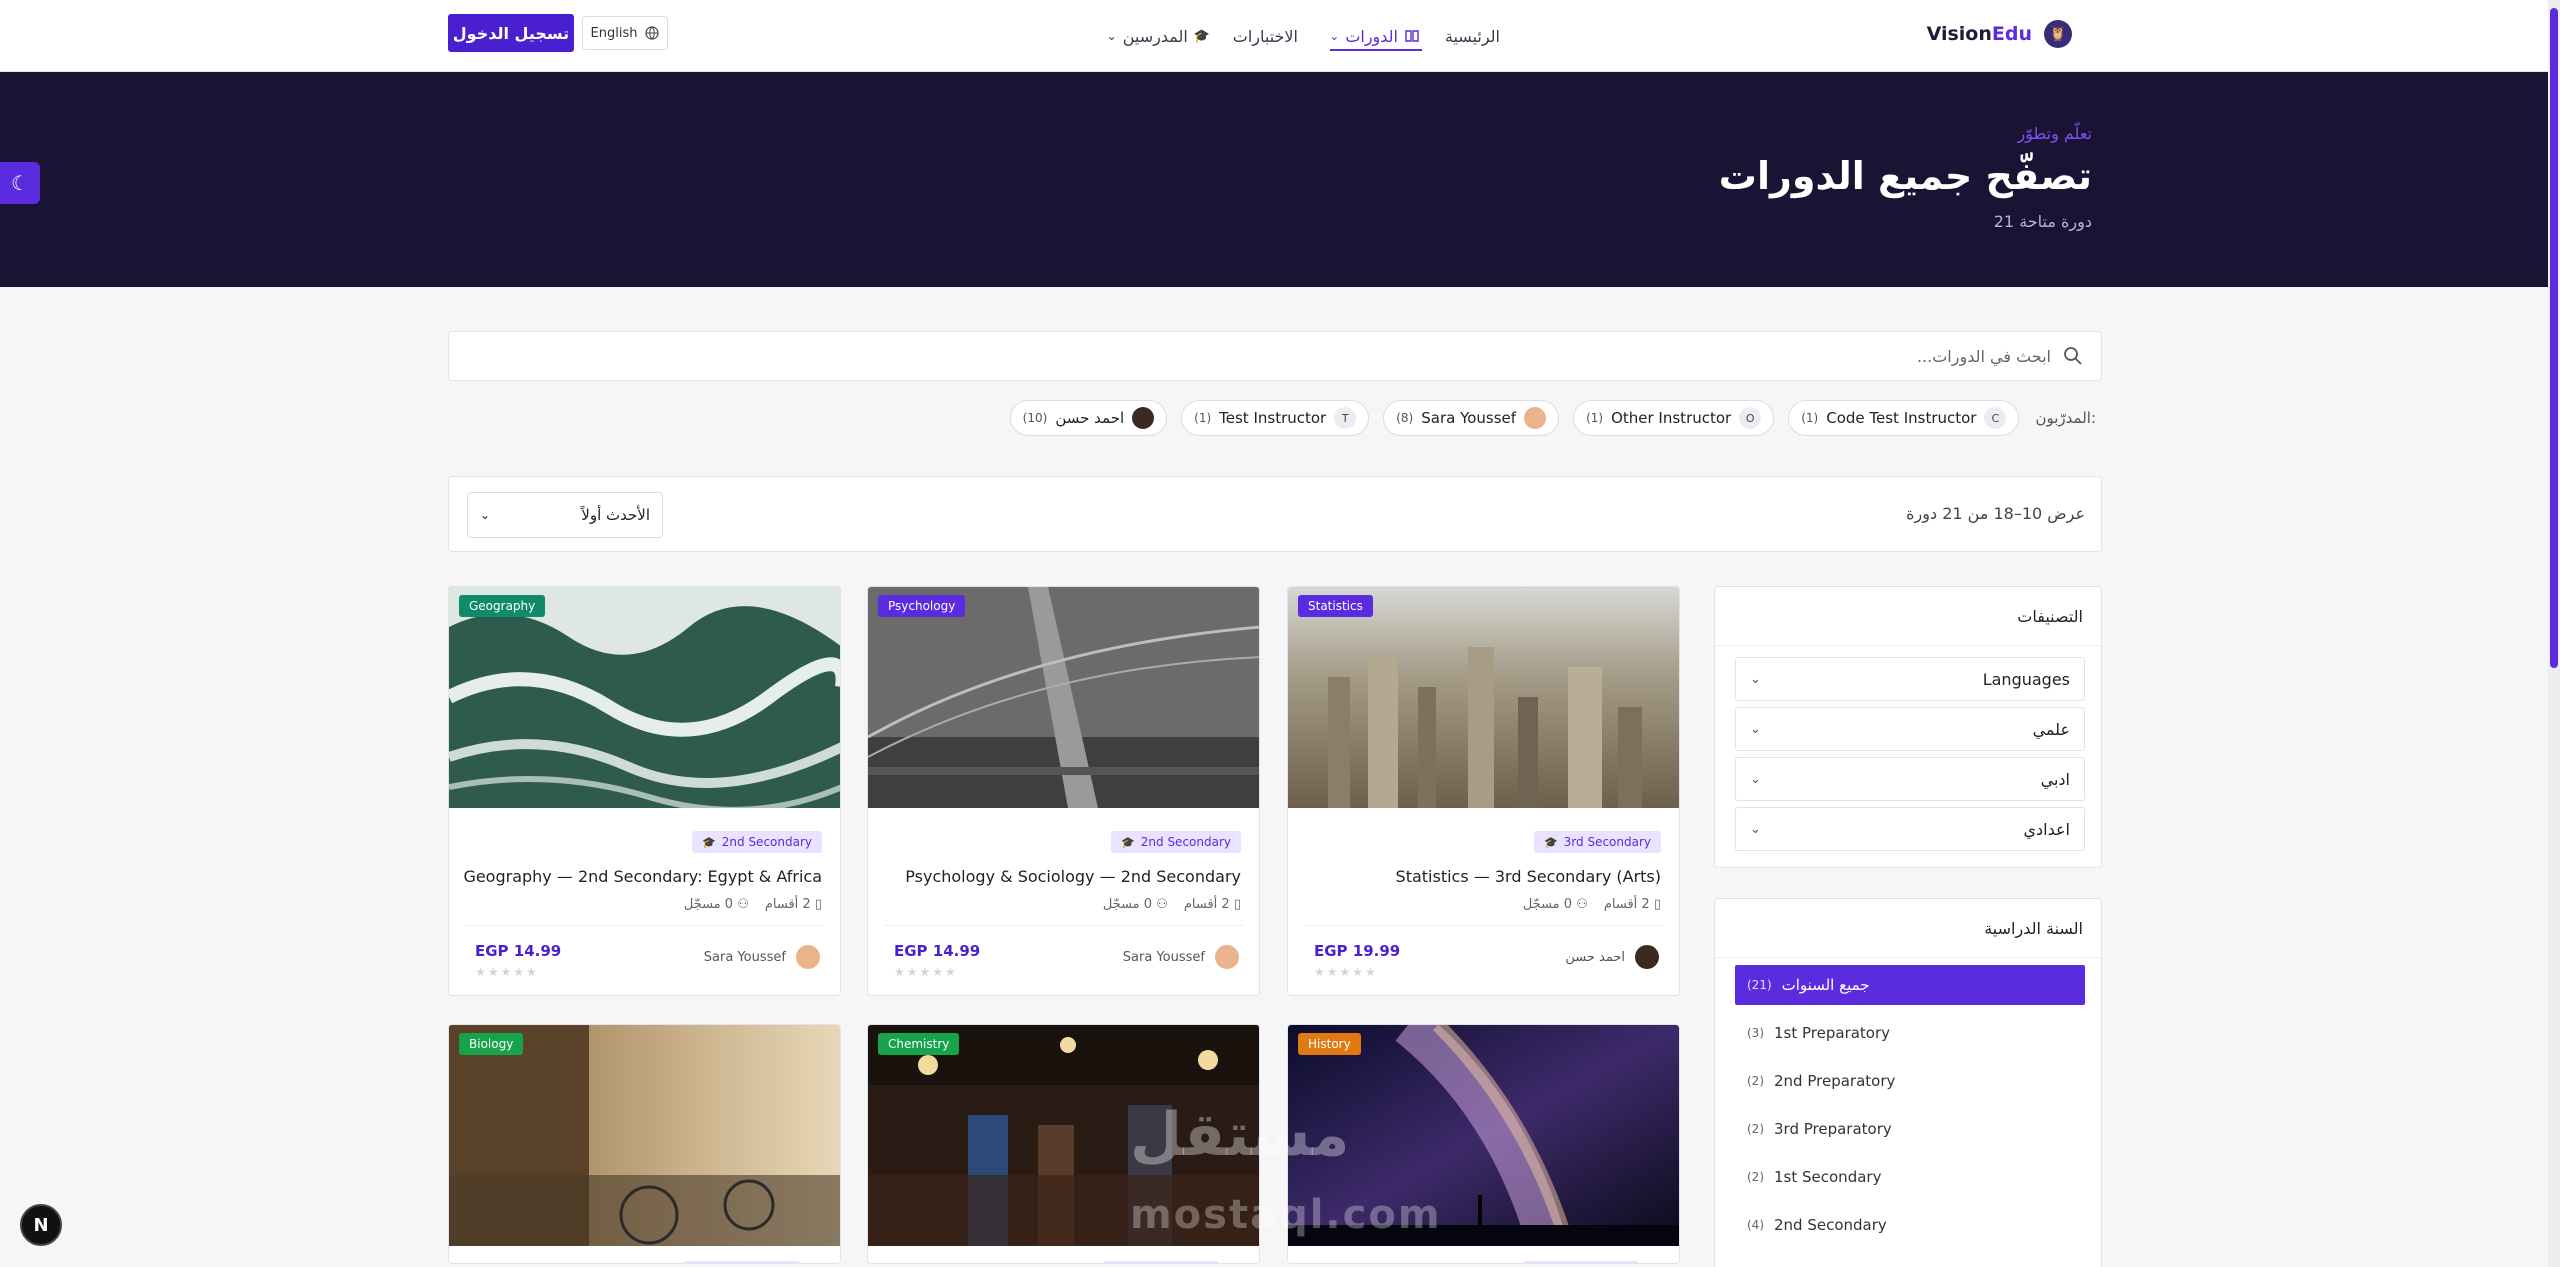  I want to click on level-badge: 🎓 2nd Secondary, so click(757, 842).